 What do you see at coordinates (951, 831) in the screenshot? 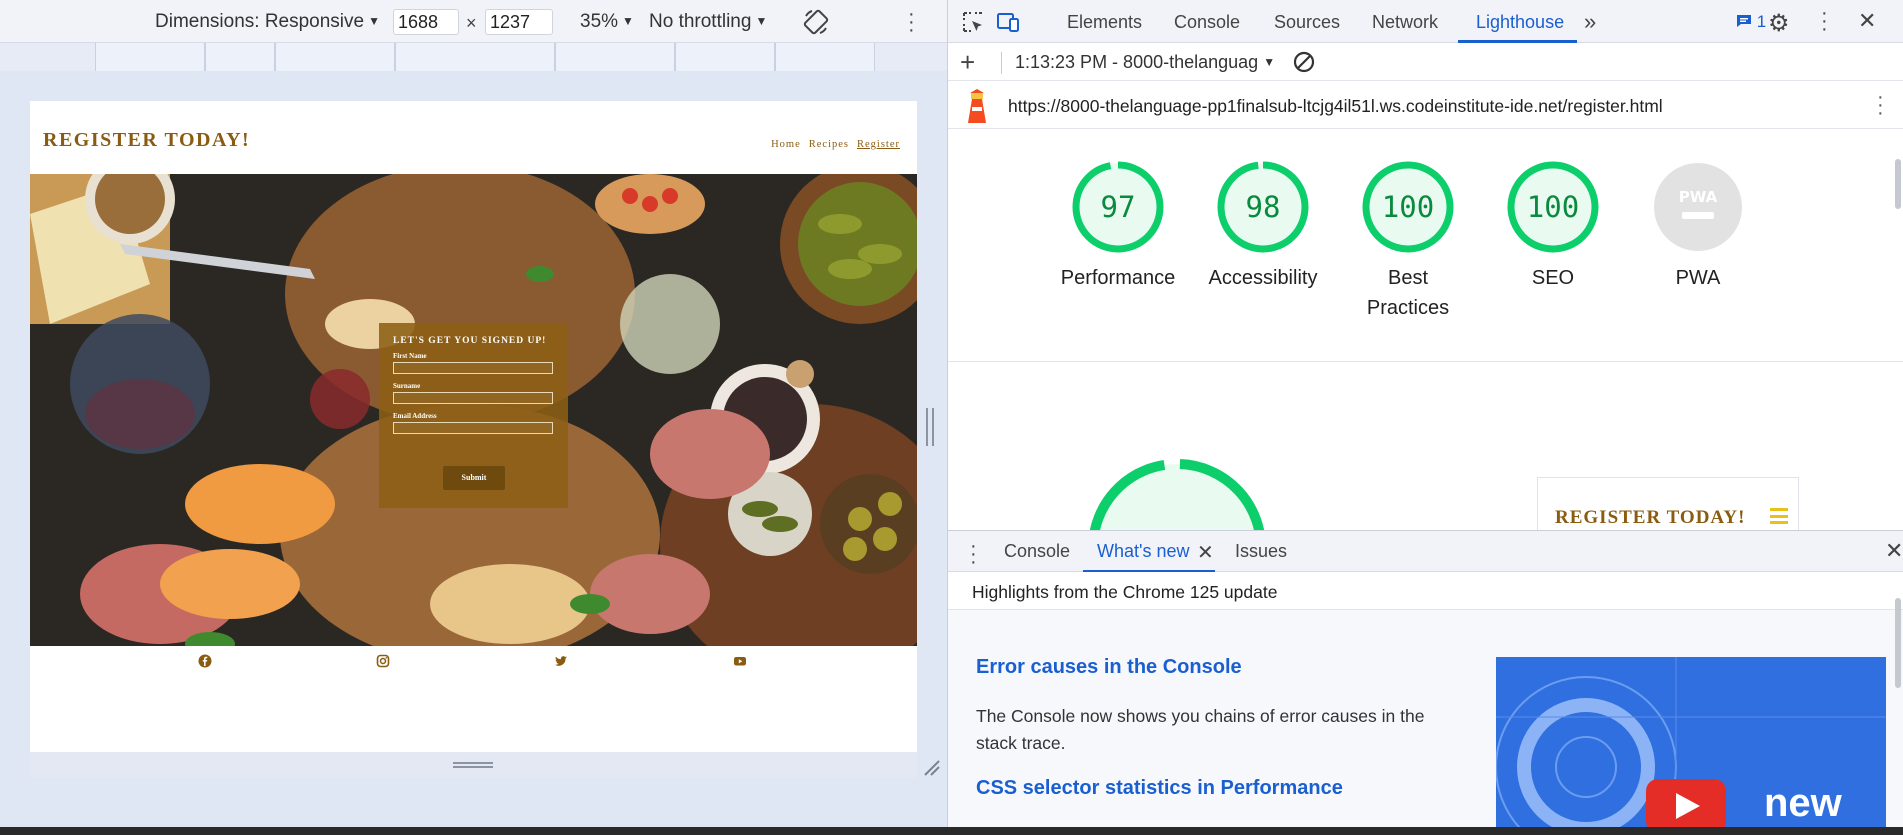
I see `taskbar-edge` at bounding box center [951, 831].